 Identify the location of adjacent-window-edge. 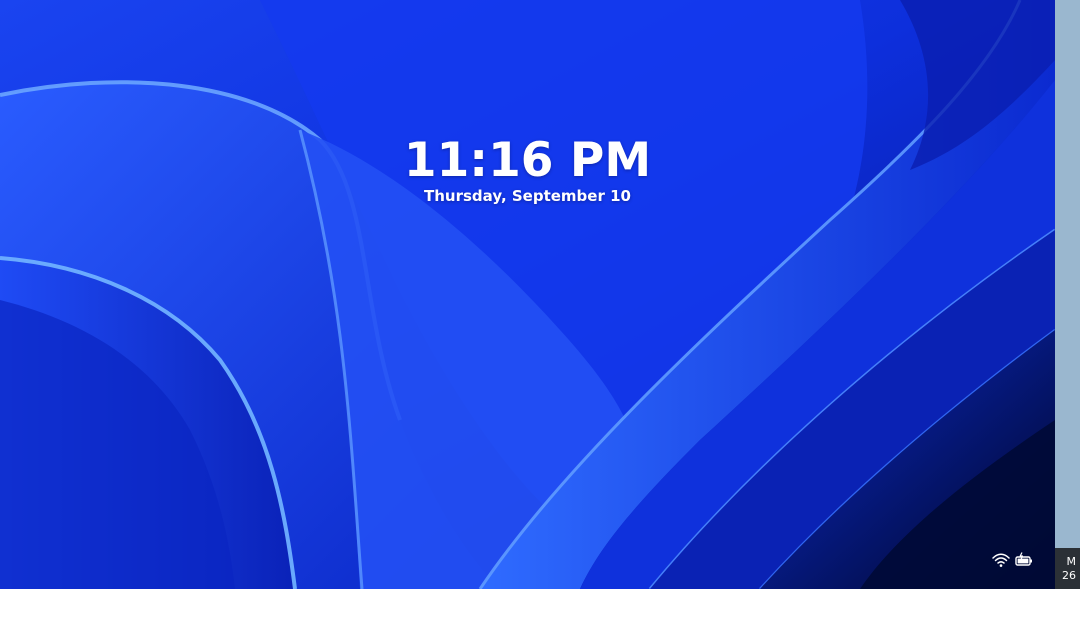
(1067, 274).